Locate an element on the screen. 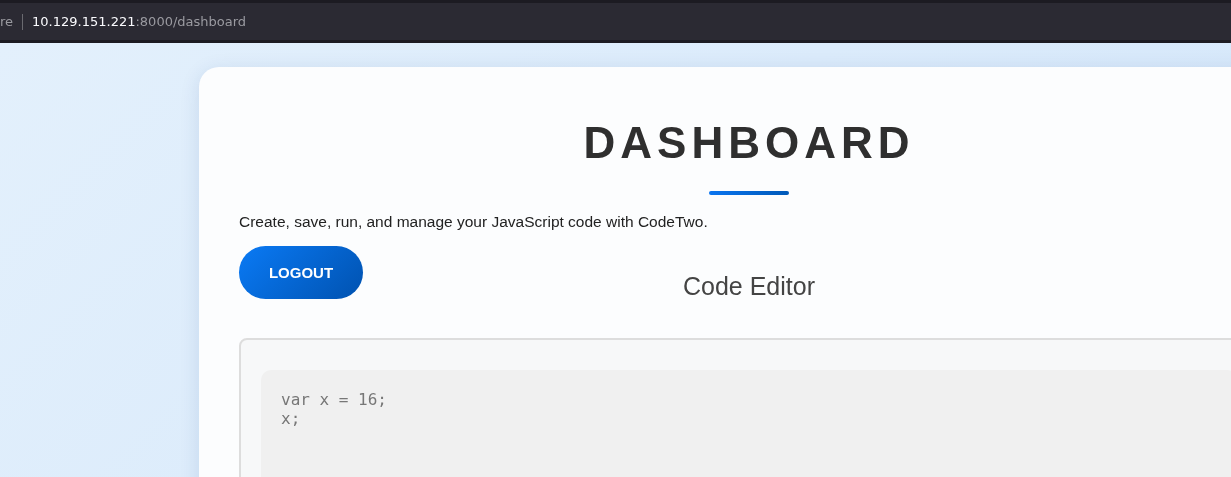 This screenshot has height=477, width=1231. security-label: re is located at coordinates (7, 21).